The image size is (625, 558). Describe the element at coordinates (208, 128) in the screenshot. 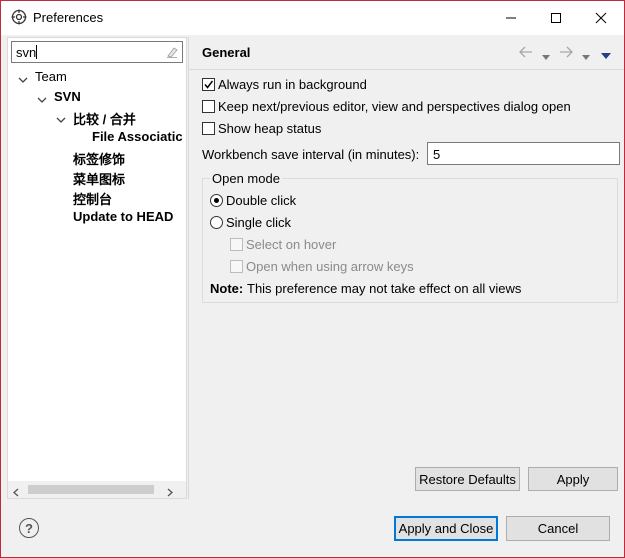

I see `show-heap-checkbox` at that location.